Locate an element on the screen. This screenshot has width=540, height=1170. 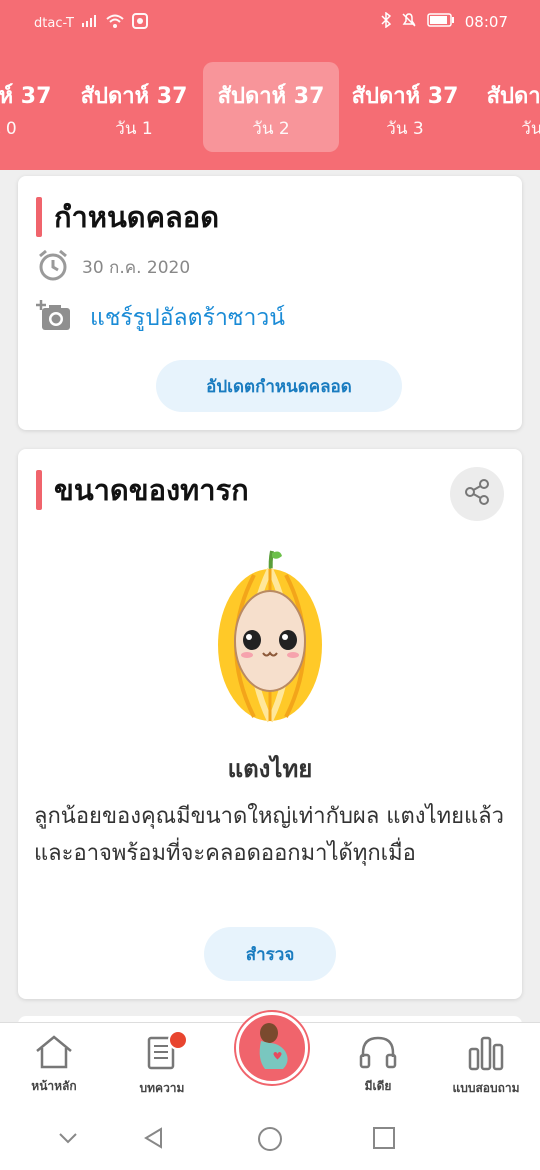
wifi-icon is located at coordinates (115, 23).